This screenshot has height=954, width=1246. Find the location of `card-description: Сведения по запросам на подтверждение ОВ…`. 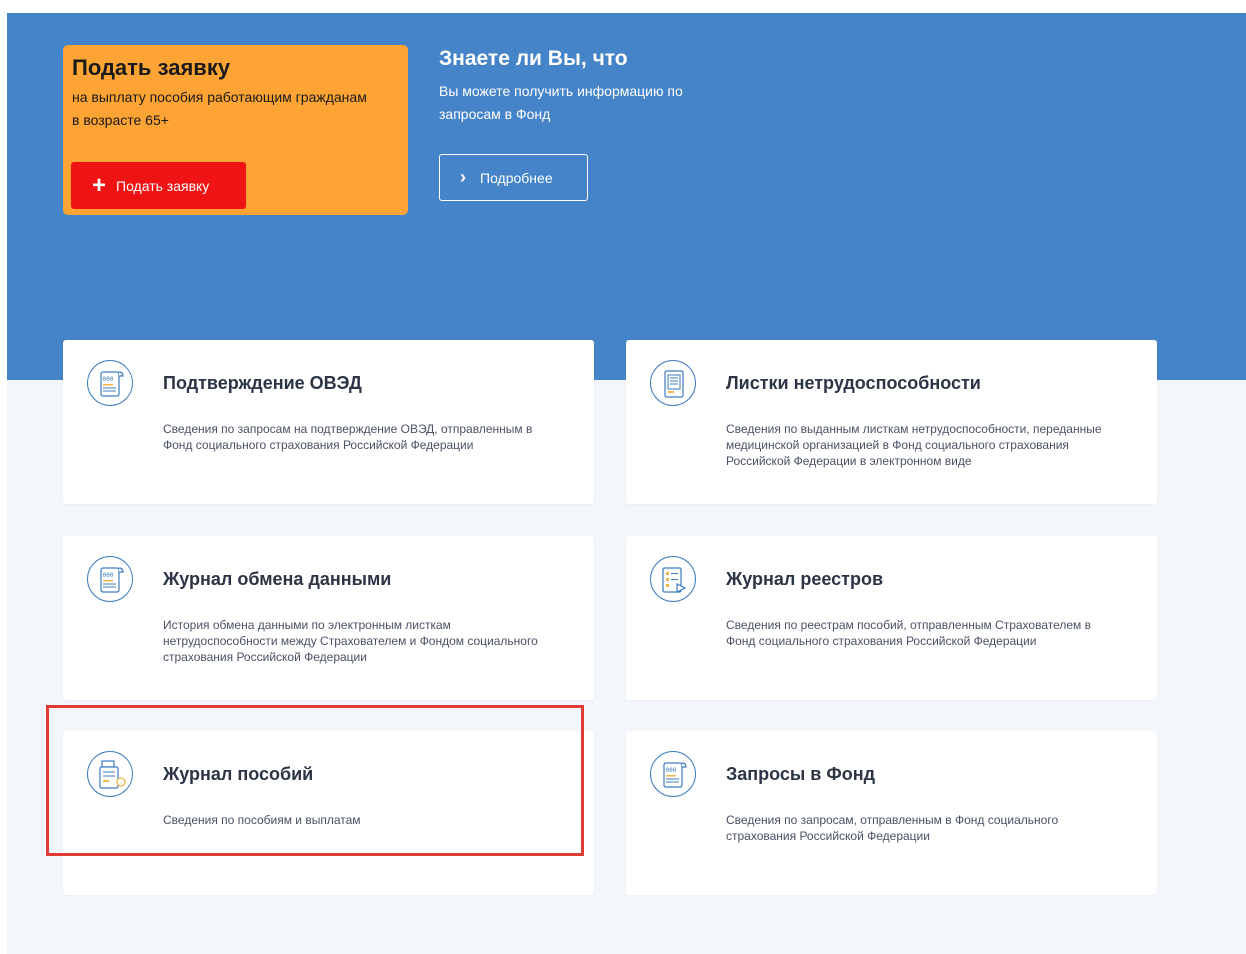

card-description: Сведения по запросам на подтверждение ОВ… is located at coordinates (348, 437).